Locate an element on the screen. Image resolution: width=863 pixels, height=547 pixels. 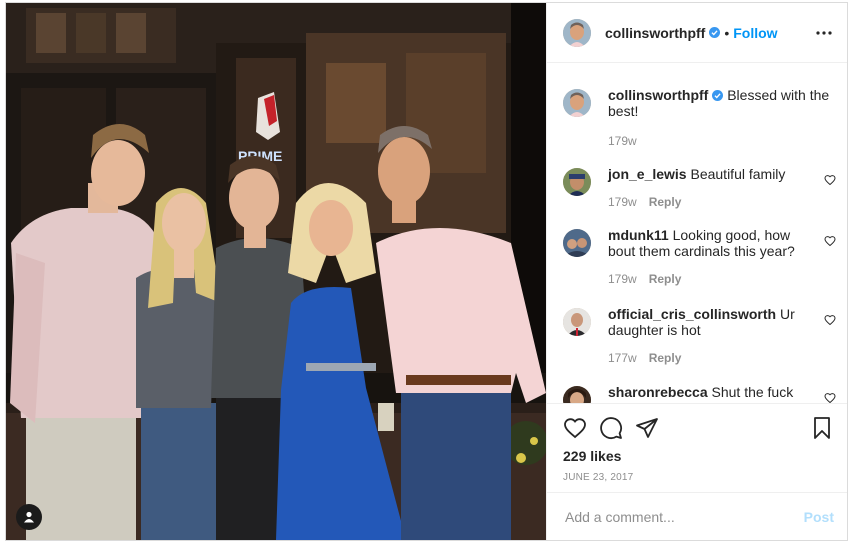
post-actions: 229 likes JUNE 23, 2017 is located at coordinates (697, 448).